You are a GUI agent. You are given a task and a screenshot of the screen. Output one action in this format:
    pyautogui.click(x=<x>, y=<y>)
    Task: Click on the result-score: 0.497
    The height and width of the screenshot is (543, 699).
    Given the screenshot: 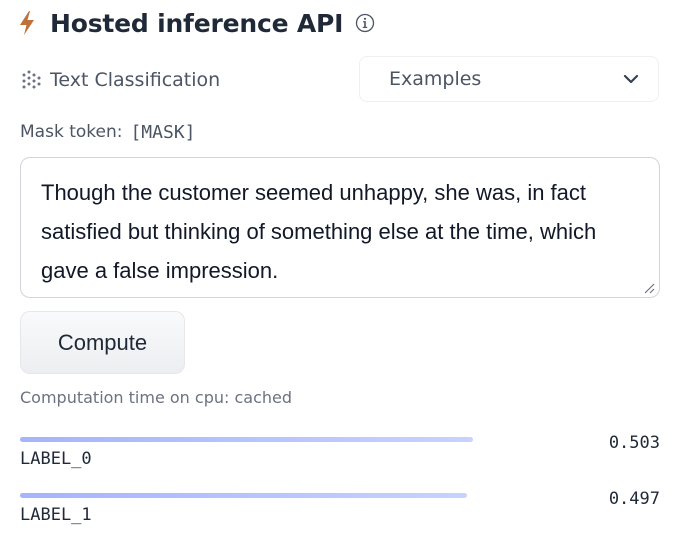 What is the action you would take?
    pyautogui.click(x=634, y=499)
    